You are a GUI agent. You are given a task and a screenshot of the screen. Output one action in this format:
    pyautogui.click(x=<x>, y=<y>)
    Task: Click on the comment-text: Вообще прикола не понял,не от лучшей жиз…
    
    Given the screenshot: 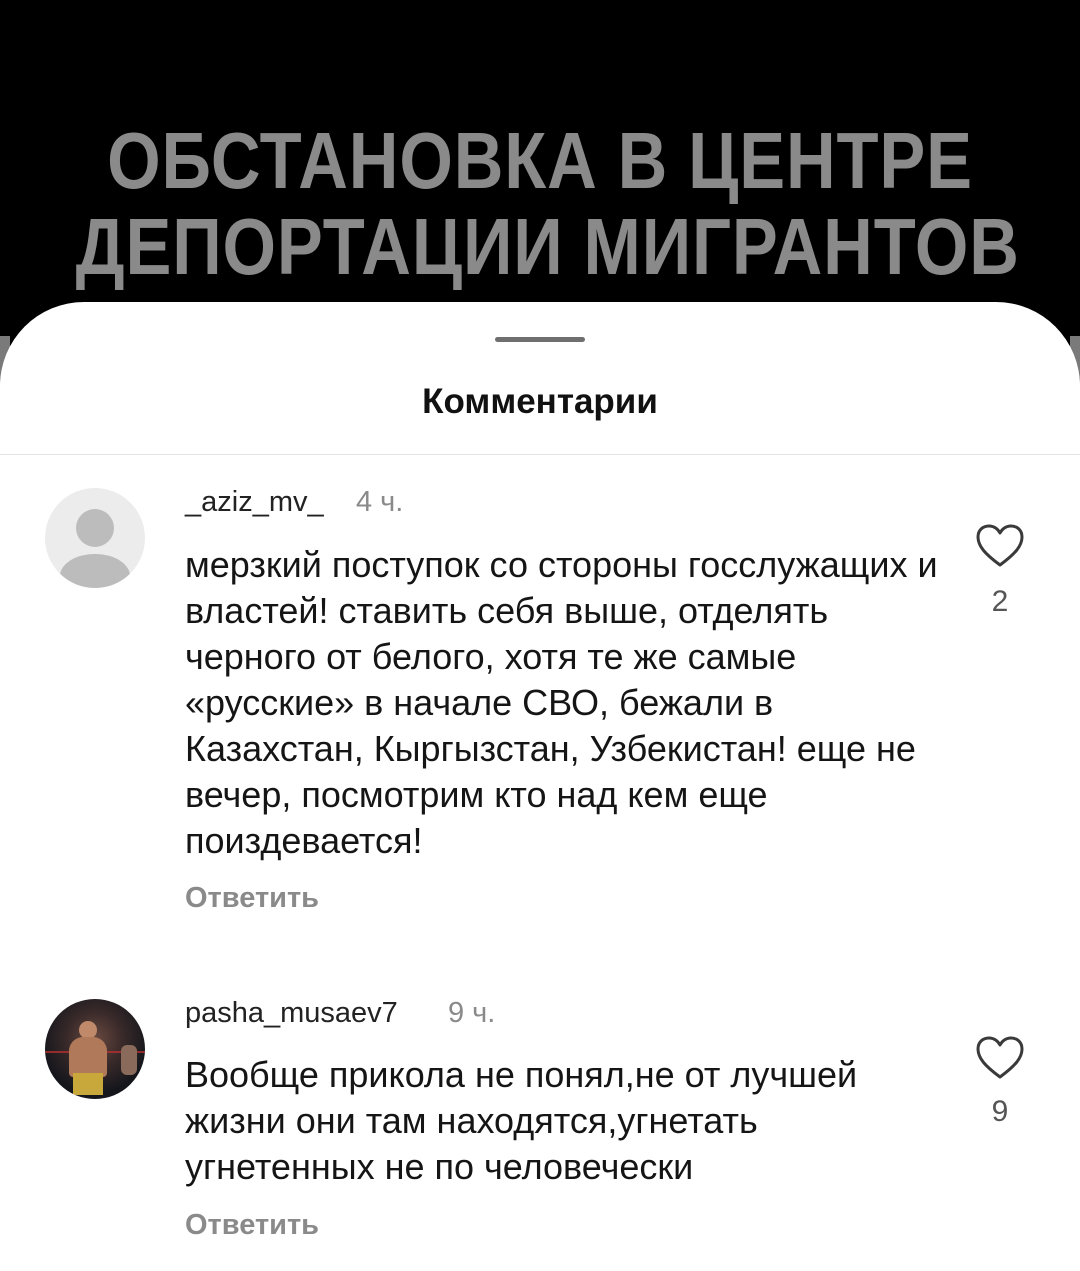 What is the action you would take?
    pyautogui.click(x=521, y=1120)
    